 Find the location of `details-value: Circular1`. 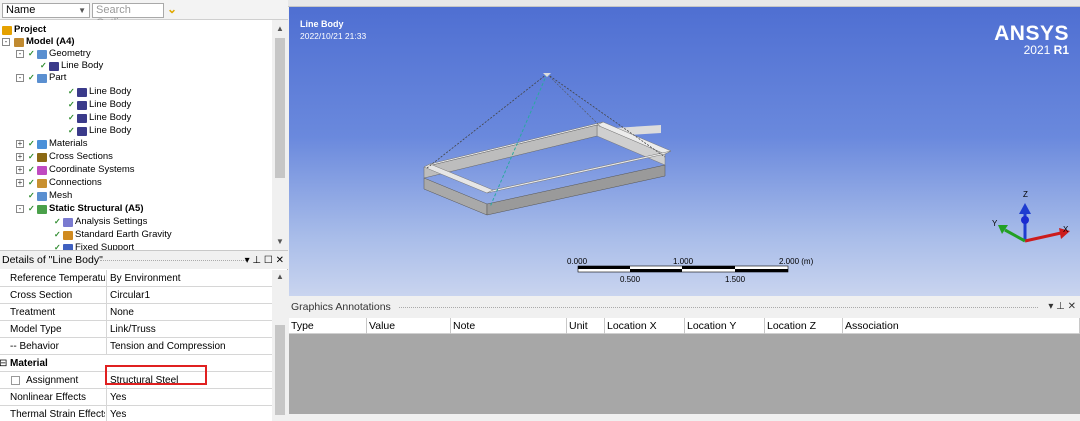

details-value: Circular1 is located at coordinates (130, 295).